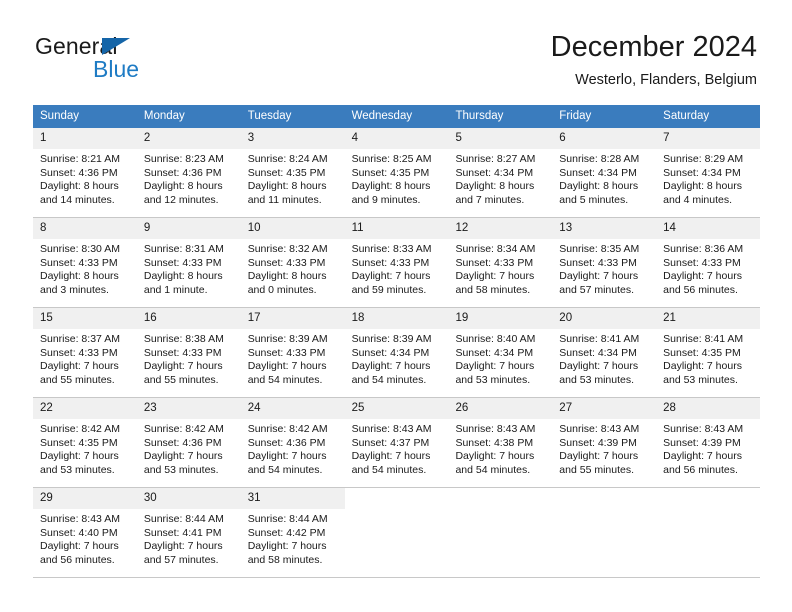 The width and height of the screenshot is (792, 612). What do you see at coordinates (386, 199) in the screenshot?
I see `daylight-text-line2: and 9 minutes.` at bounding box center [386, 199].